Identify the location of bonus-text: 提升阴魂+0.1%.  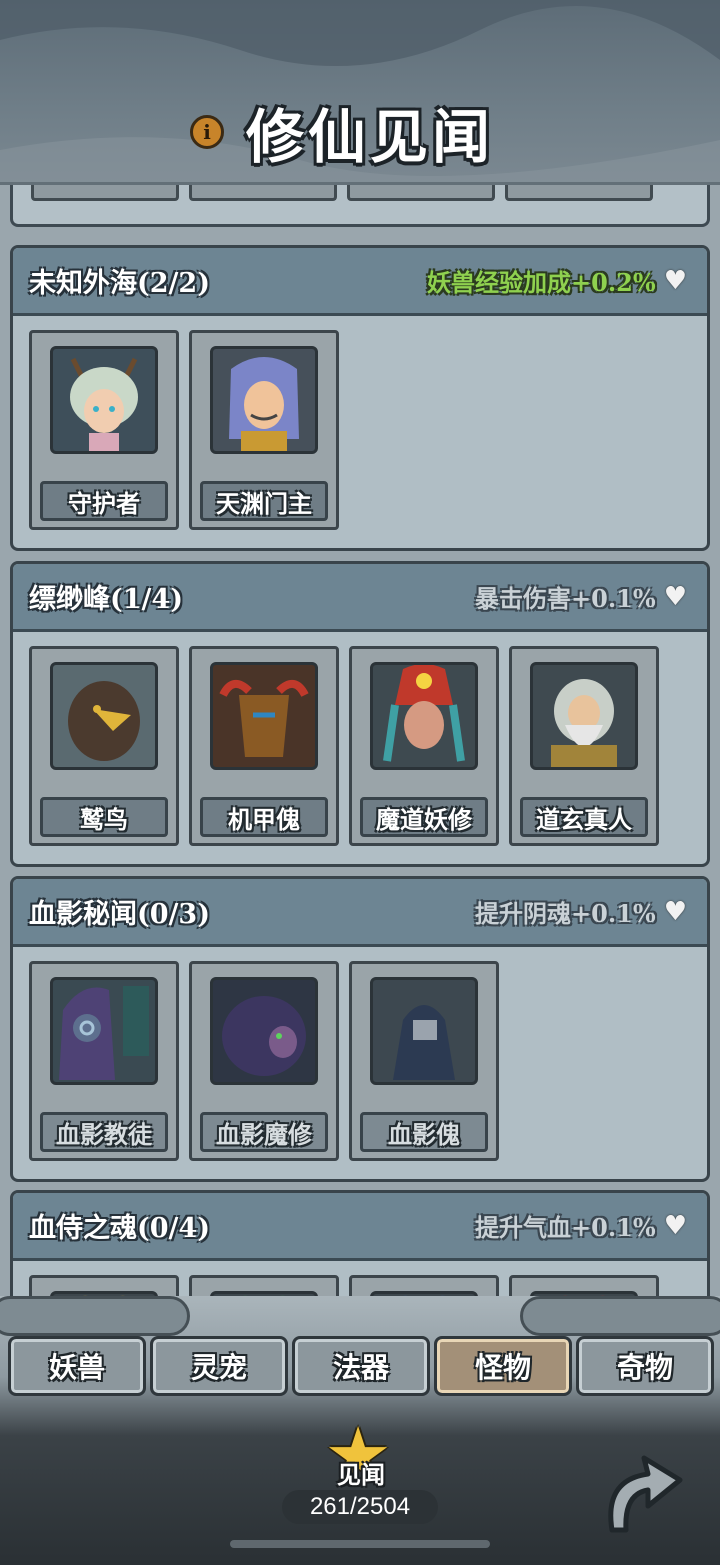
(565, 913).